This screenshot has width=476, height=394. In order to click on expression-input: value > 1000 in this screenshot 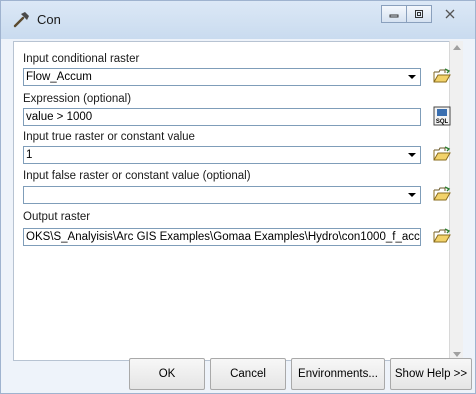, I will do `click(222, 117)`.